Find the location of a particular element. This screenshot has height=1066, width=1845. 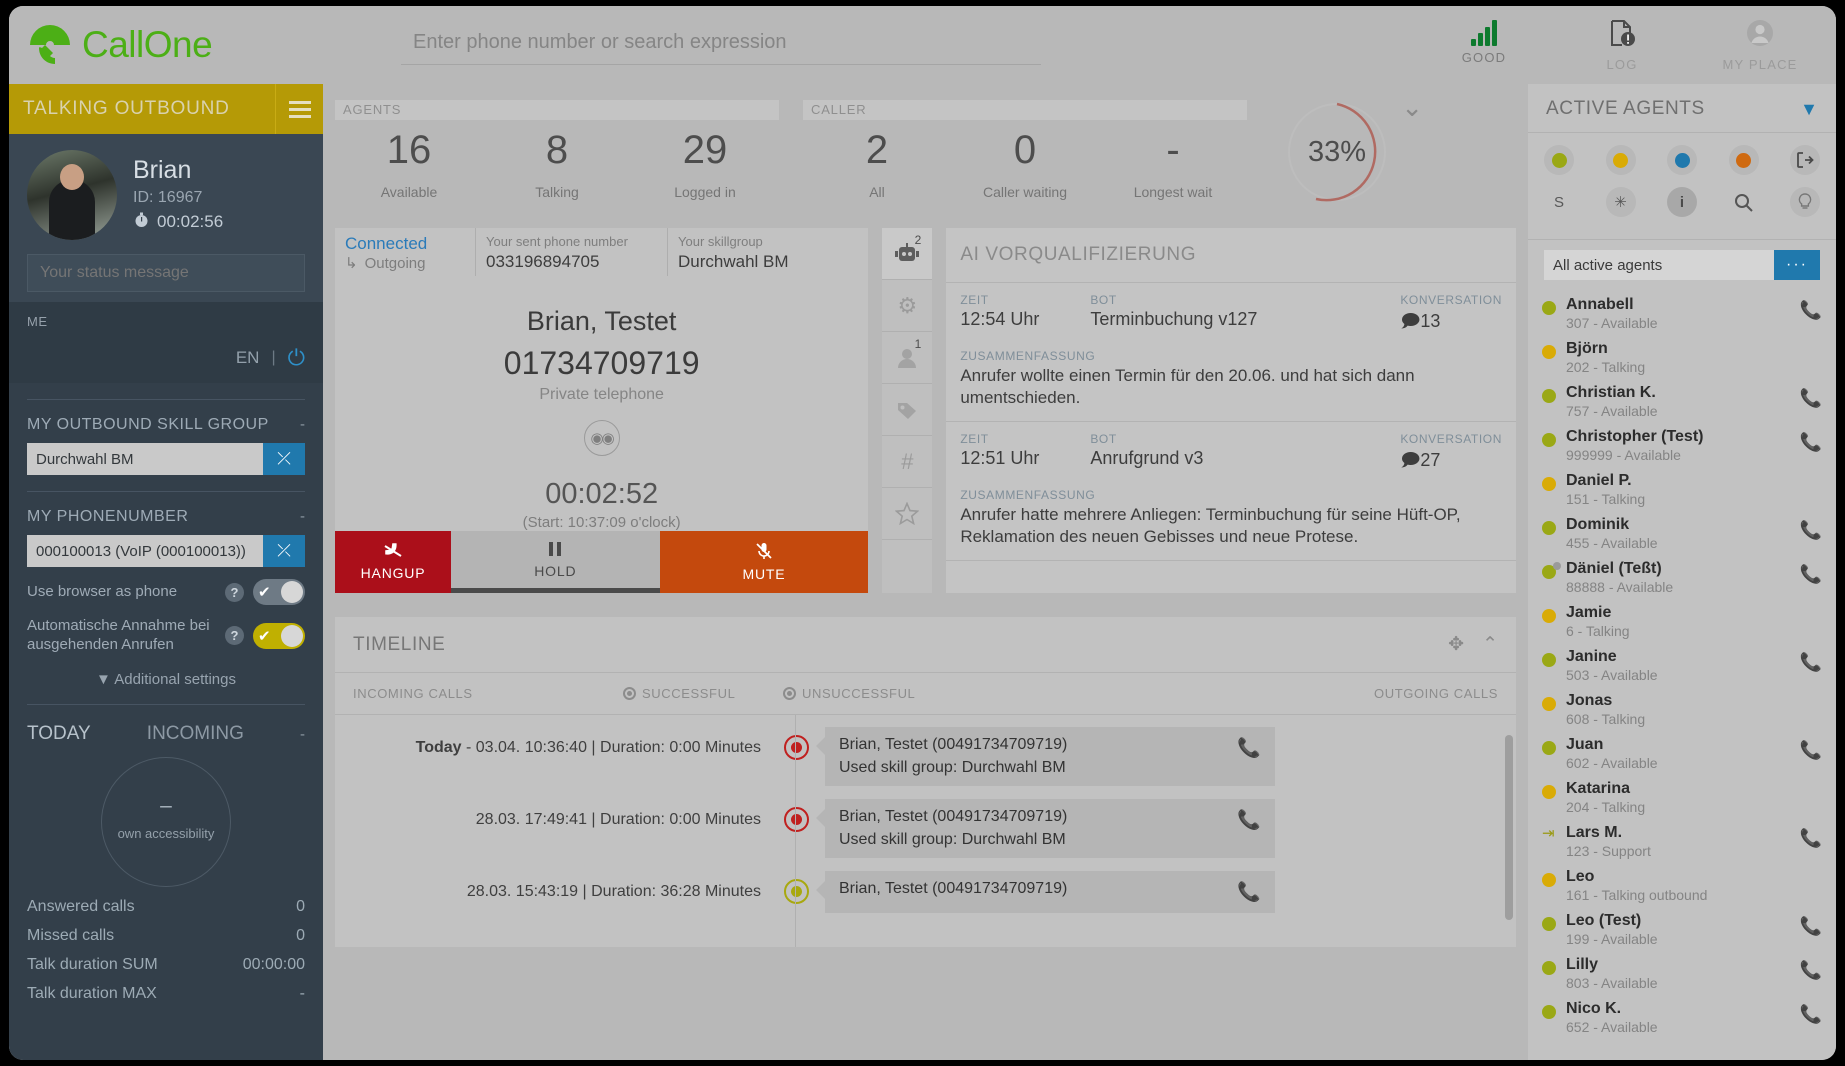

list-item: Leo (Test) 199 - Available 📞 is located at coordinates (1682, 930).